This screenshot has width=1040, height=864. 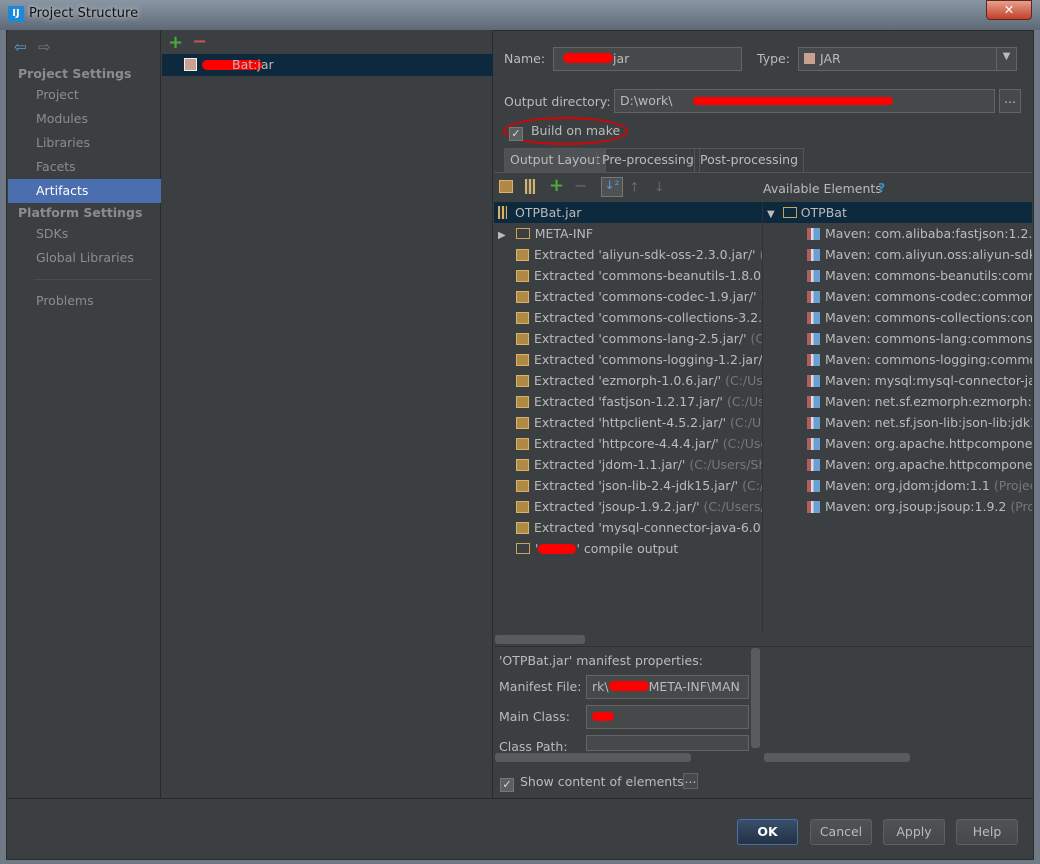 What do you see at coordinates (84, 95) in the screenshot?
I see `sidebar-item-project: Project` at bounding box center [84, 95].